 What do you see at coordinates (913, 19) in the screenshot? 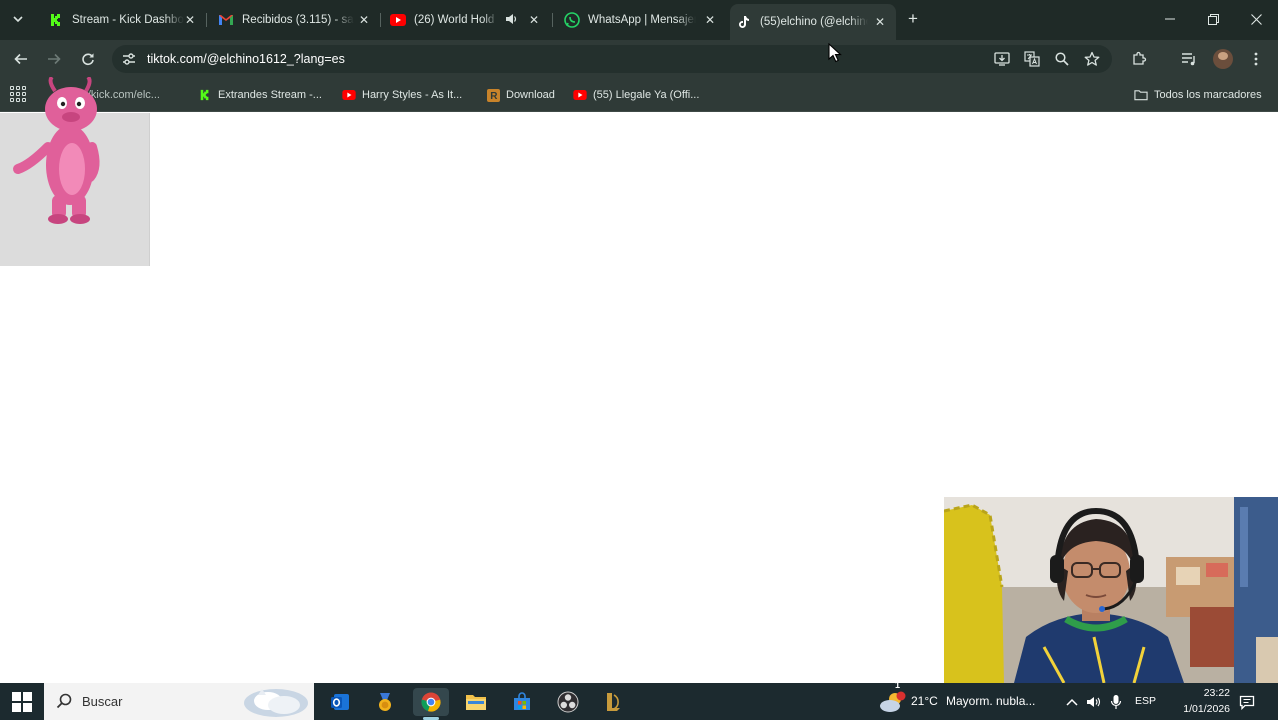
I see `new-tab-button: +` at bounding box center [913, 19].